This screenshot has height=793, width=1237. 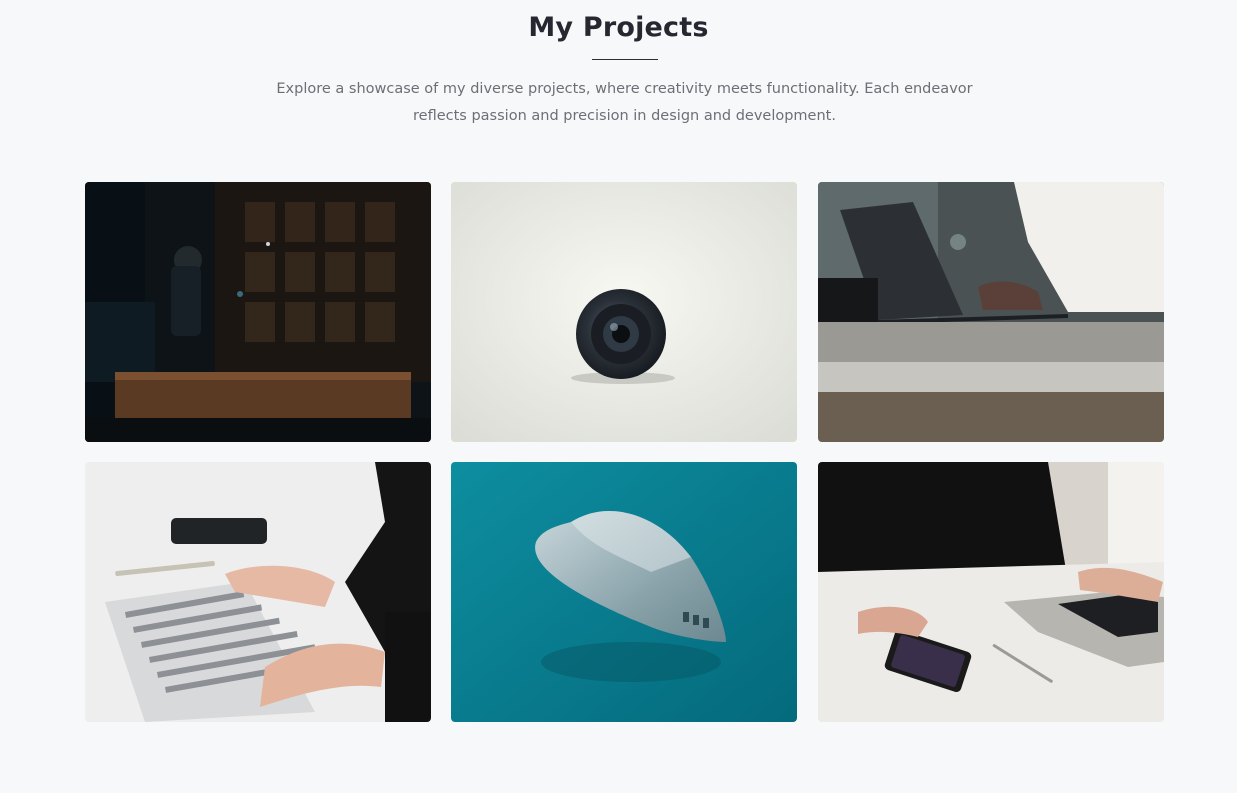 I want to click on section-title: My Projects, so click(x=618, y=27).